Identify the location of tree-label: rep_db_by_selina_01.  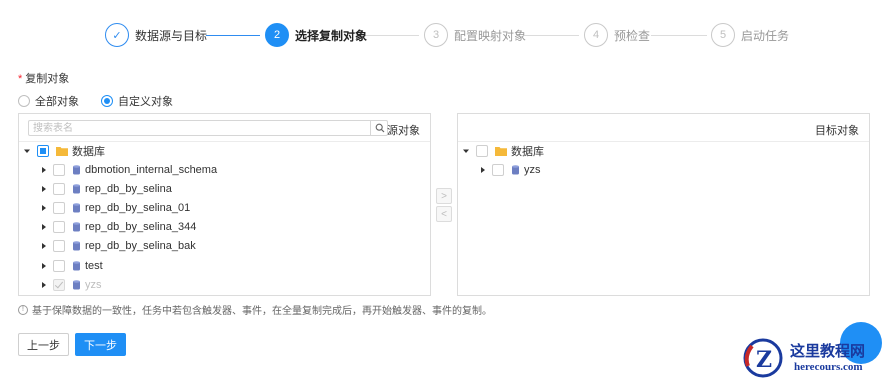
(138, 208).